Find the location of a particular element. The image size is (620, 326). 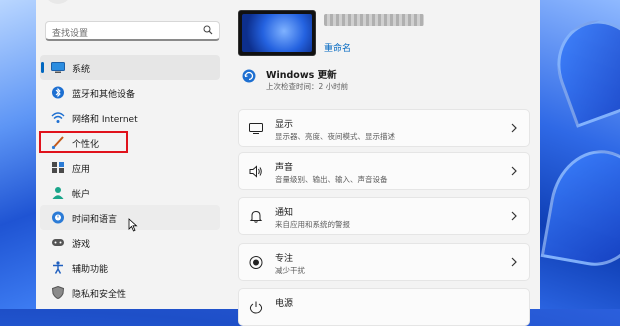

device-wallpaper-thumbnail is located at coordinates (277, 33).